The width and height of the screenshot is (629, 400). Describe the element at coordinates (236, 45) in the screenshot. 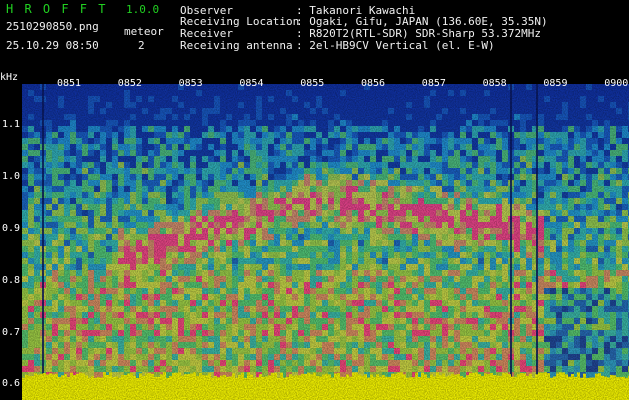

I see `antenna-label: Receiving antenna` at that location.